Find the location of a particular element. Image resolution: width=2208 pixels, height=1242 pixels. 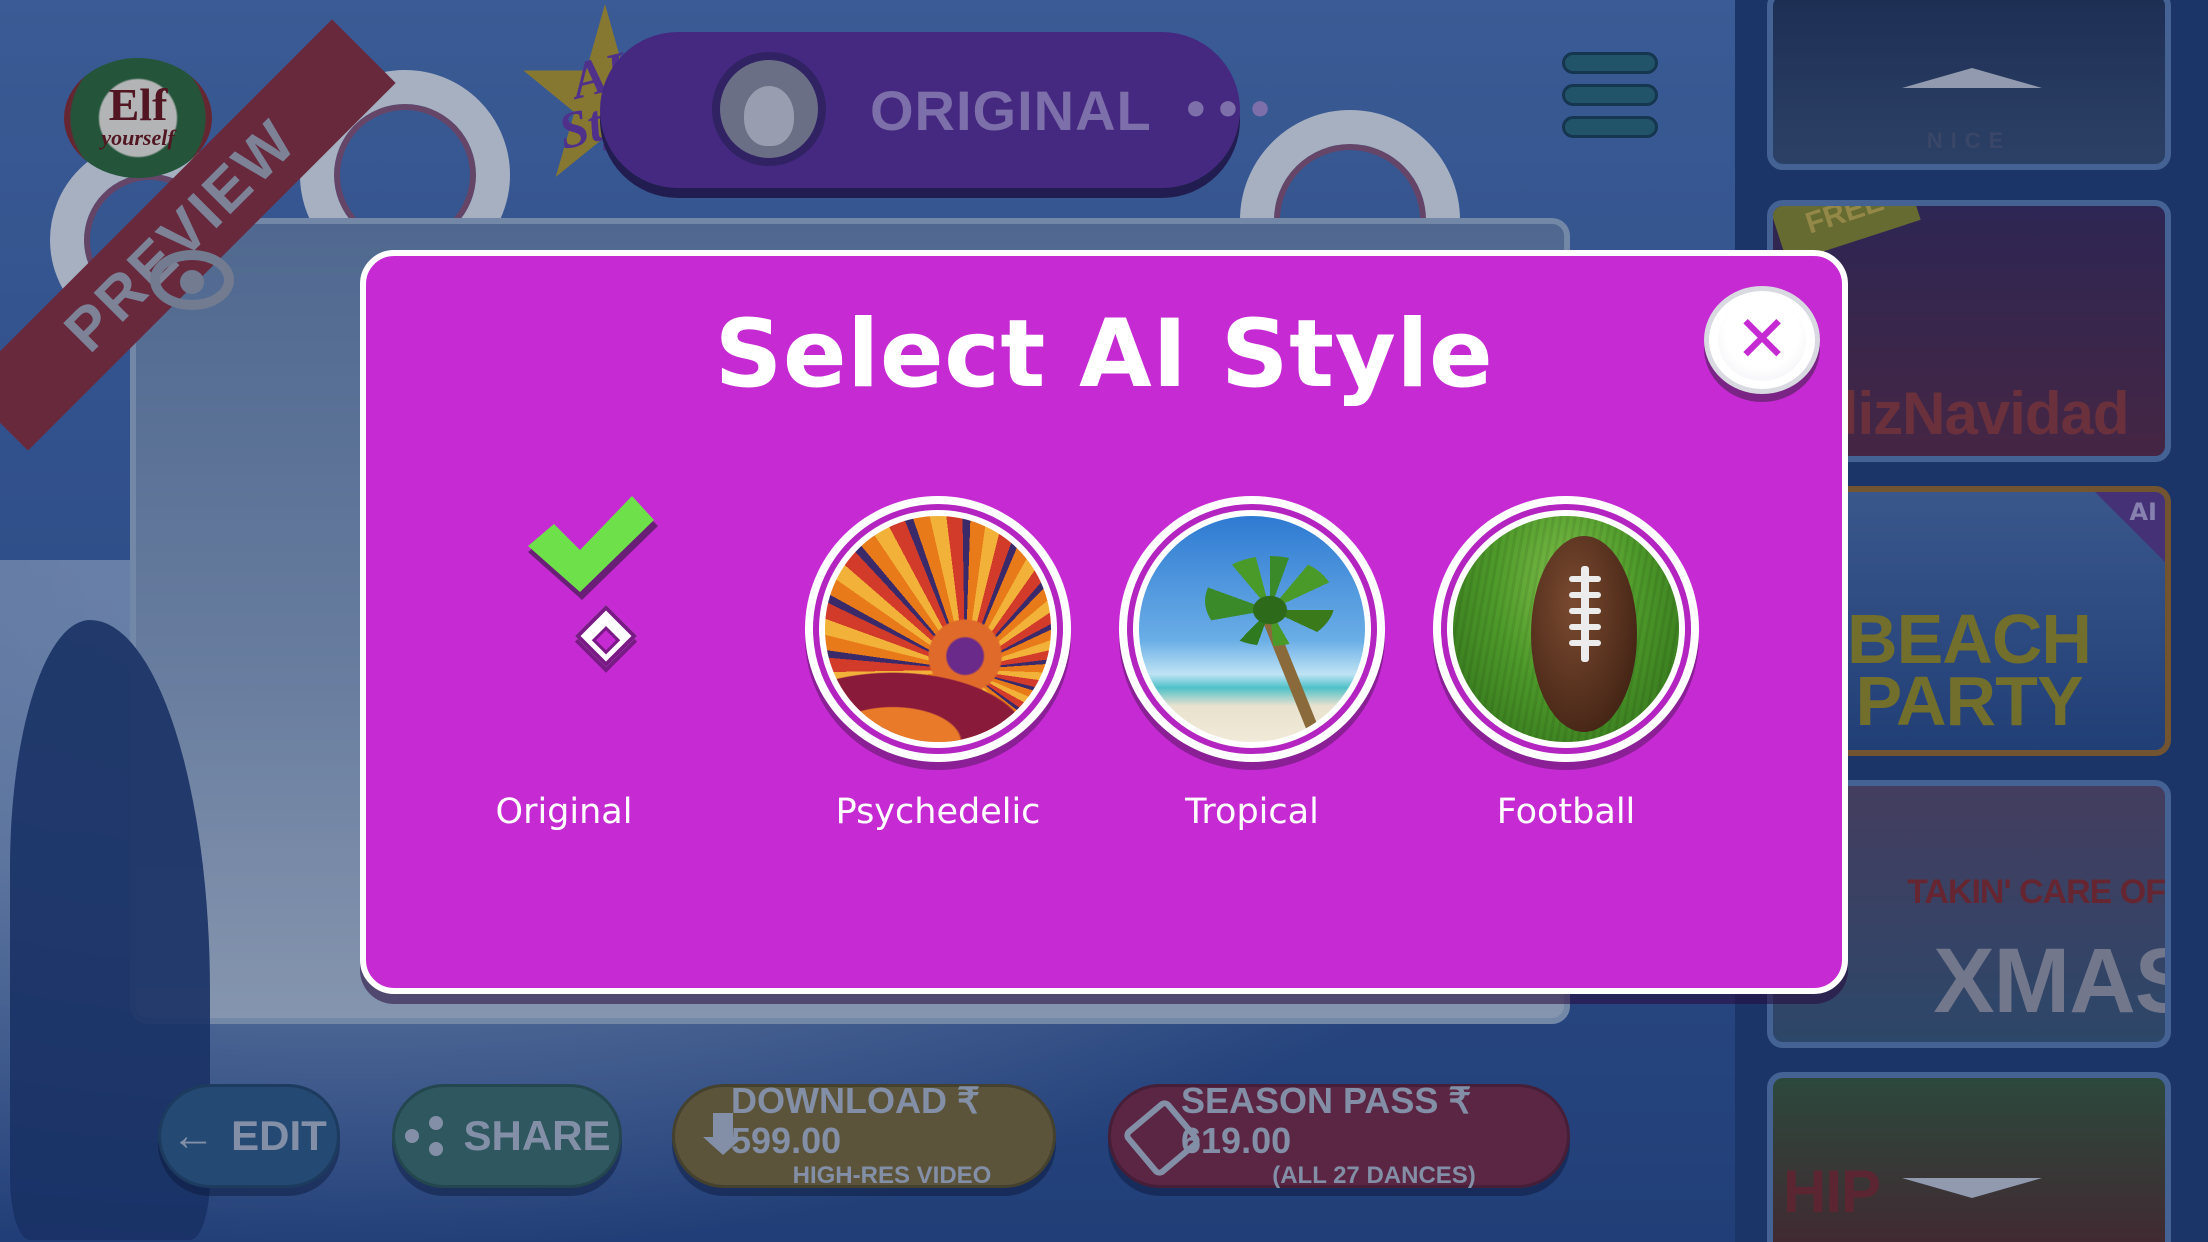

close-icon: ✕ is located at coordinates (1762, 340).